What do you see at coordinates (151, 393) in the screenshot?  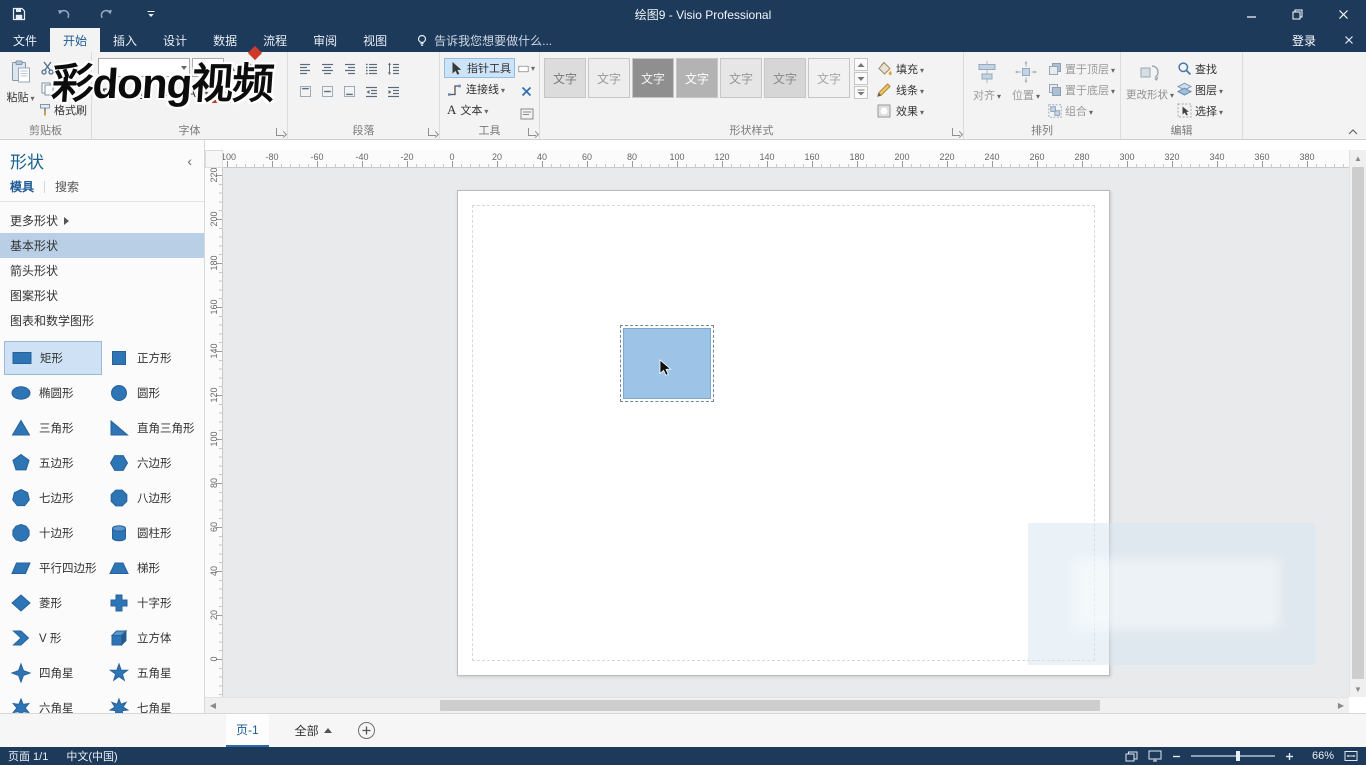 I see `shape-item-circle: 圆形` at bounding box center [151, 393].